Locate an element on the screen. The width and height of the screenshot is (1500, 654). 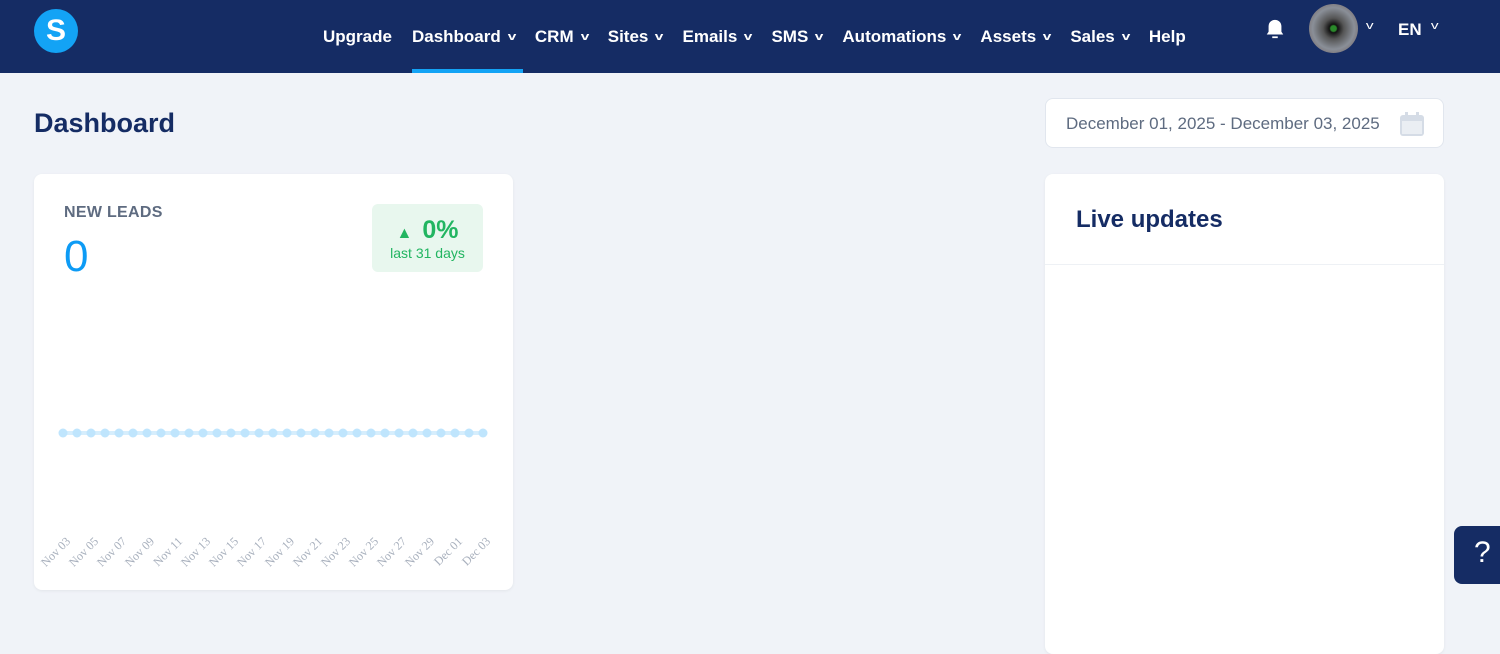
x-tick-label: Nov 25 is located at coordinates (363, 551).